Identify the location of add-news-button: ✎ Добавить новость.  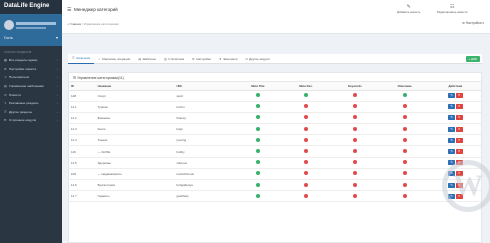
(408, 9).